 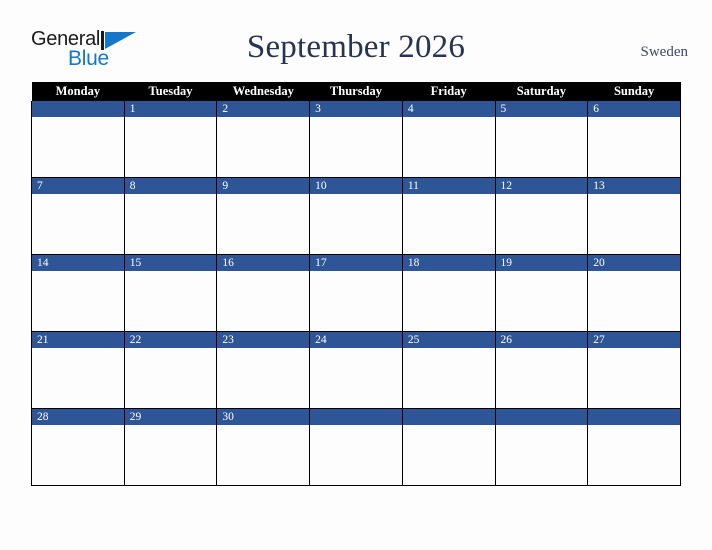 What do you see at coordinates (263, 263) in the screenshot?
I see `day-number: 16` at bounding box center [263, 263].